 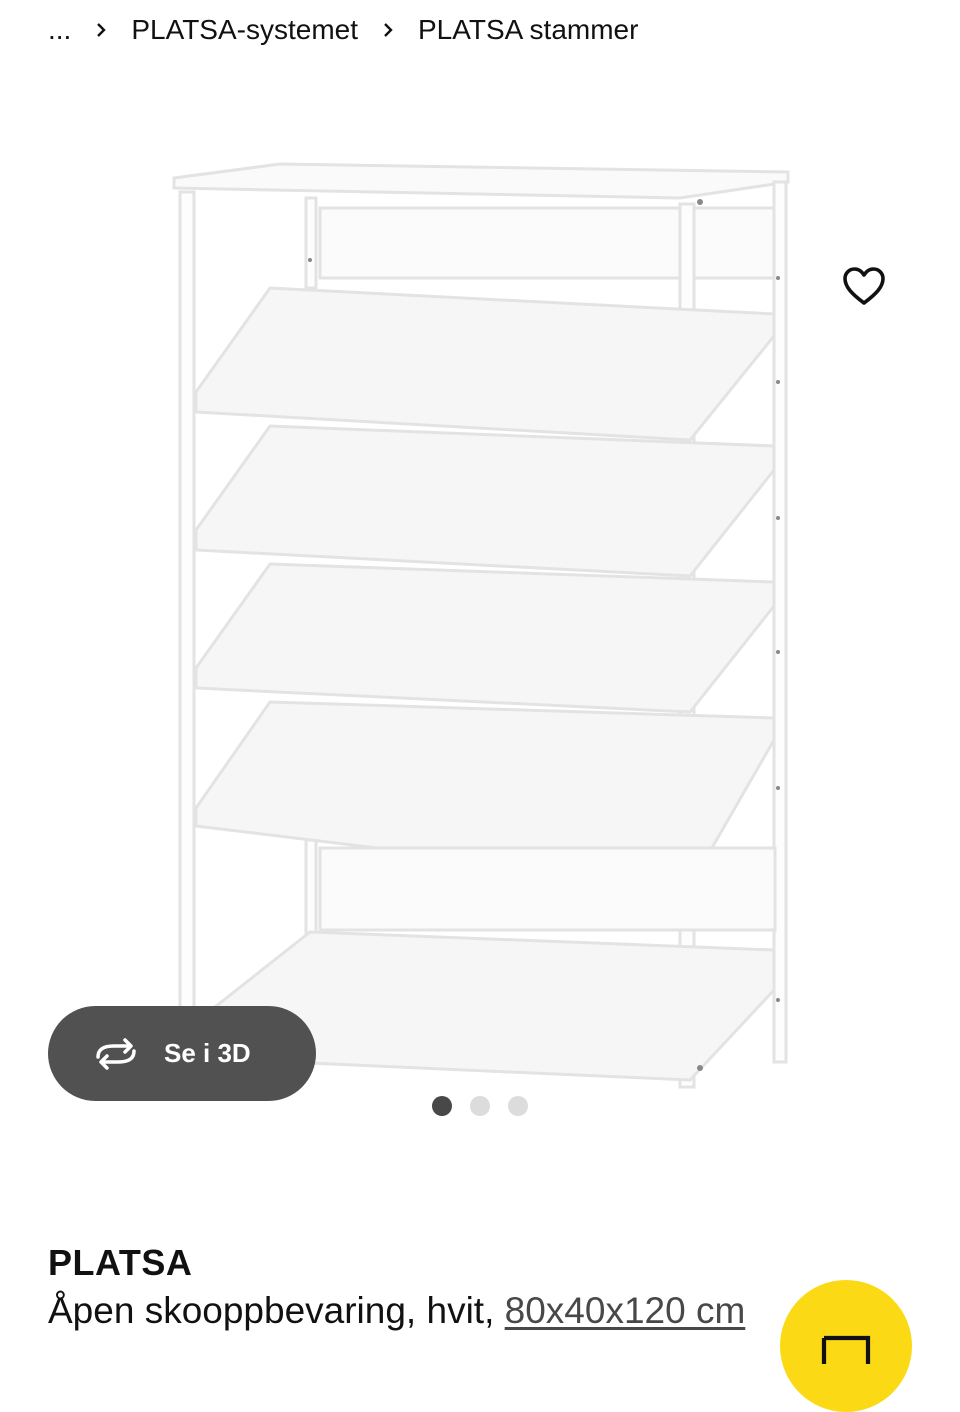 I want to click on breadcrumb: ... PLATSA-systemet PLATSA stammer, so click(x=343, y=30).